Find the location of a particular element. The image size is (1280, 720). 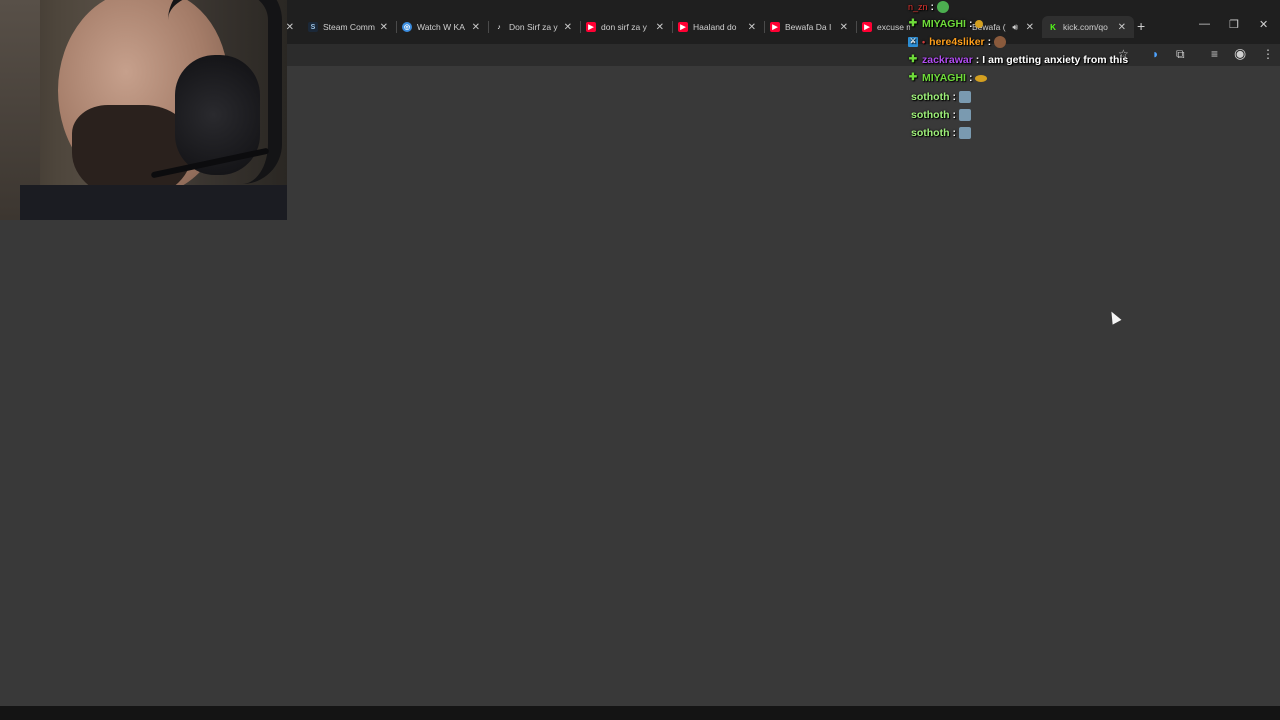

browser-tab: ✕ is located at coordinates (290, 27).